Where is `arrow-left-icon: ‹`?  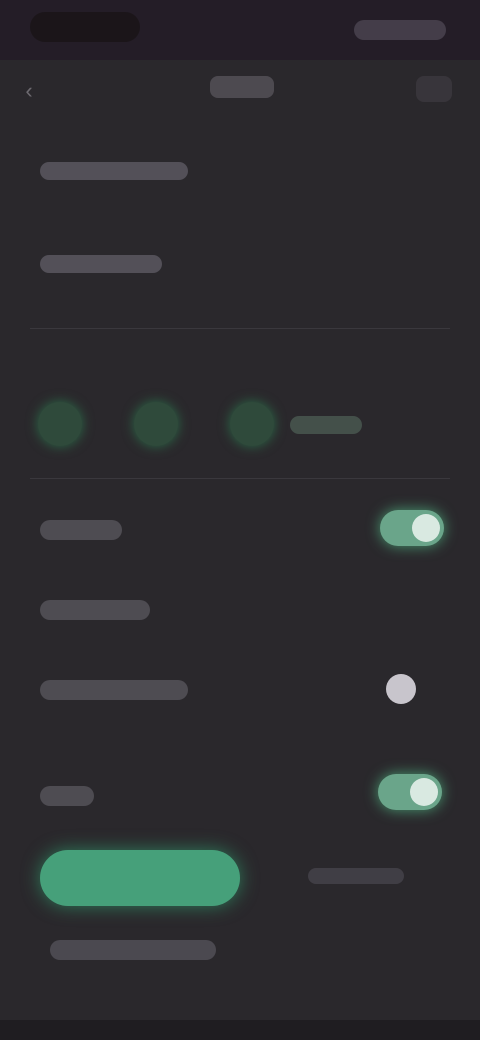 arrow-left-icon: ‹ is located at coordinates (29, 90).